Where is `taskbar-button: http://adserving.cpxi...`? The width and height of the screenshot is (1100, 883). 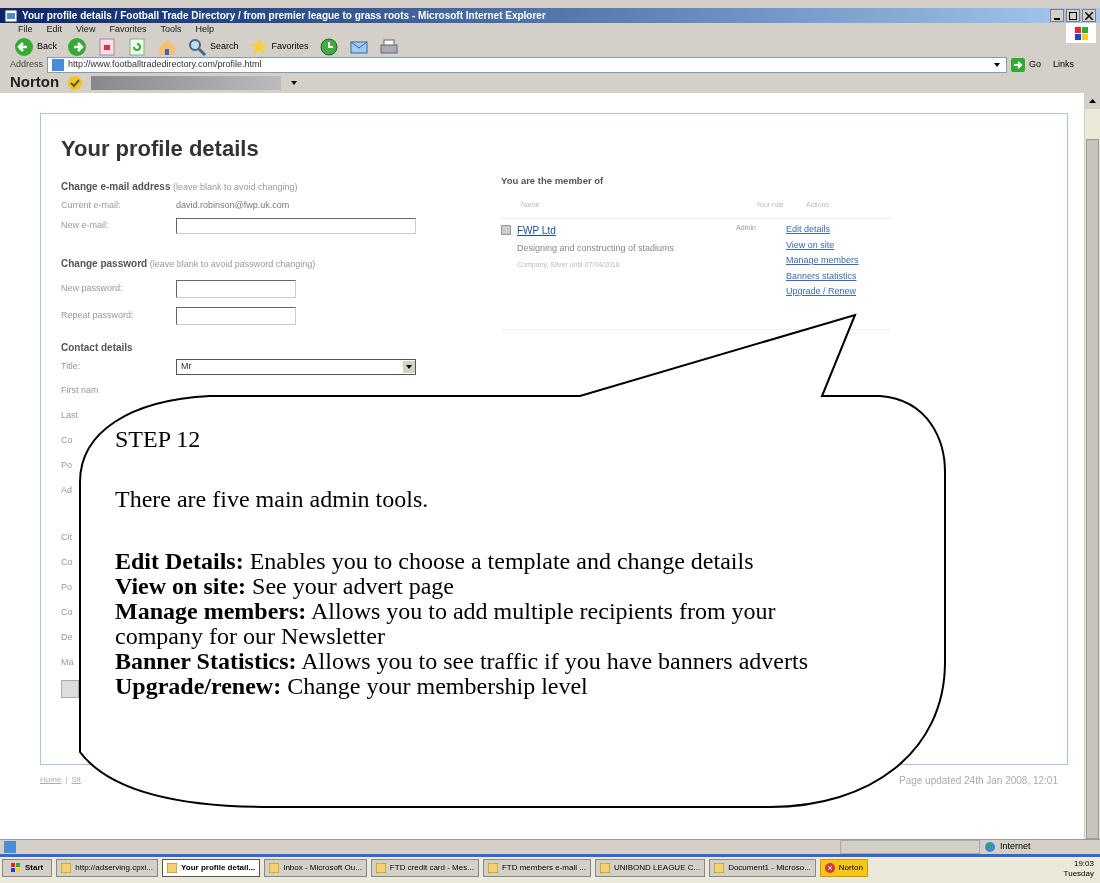 taskbar-button: http://adserving.cpxi... is located at coordinates (107, 867).